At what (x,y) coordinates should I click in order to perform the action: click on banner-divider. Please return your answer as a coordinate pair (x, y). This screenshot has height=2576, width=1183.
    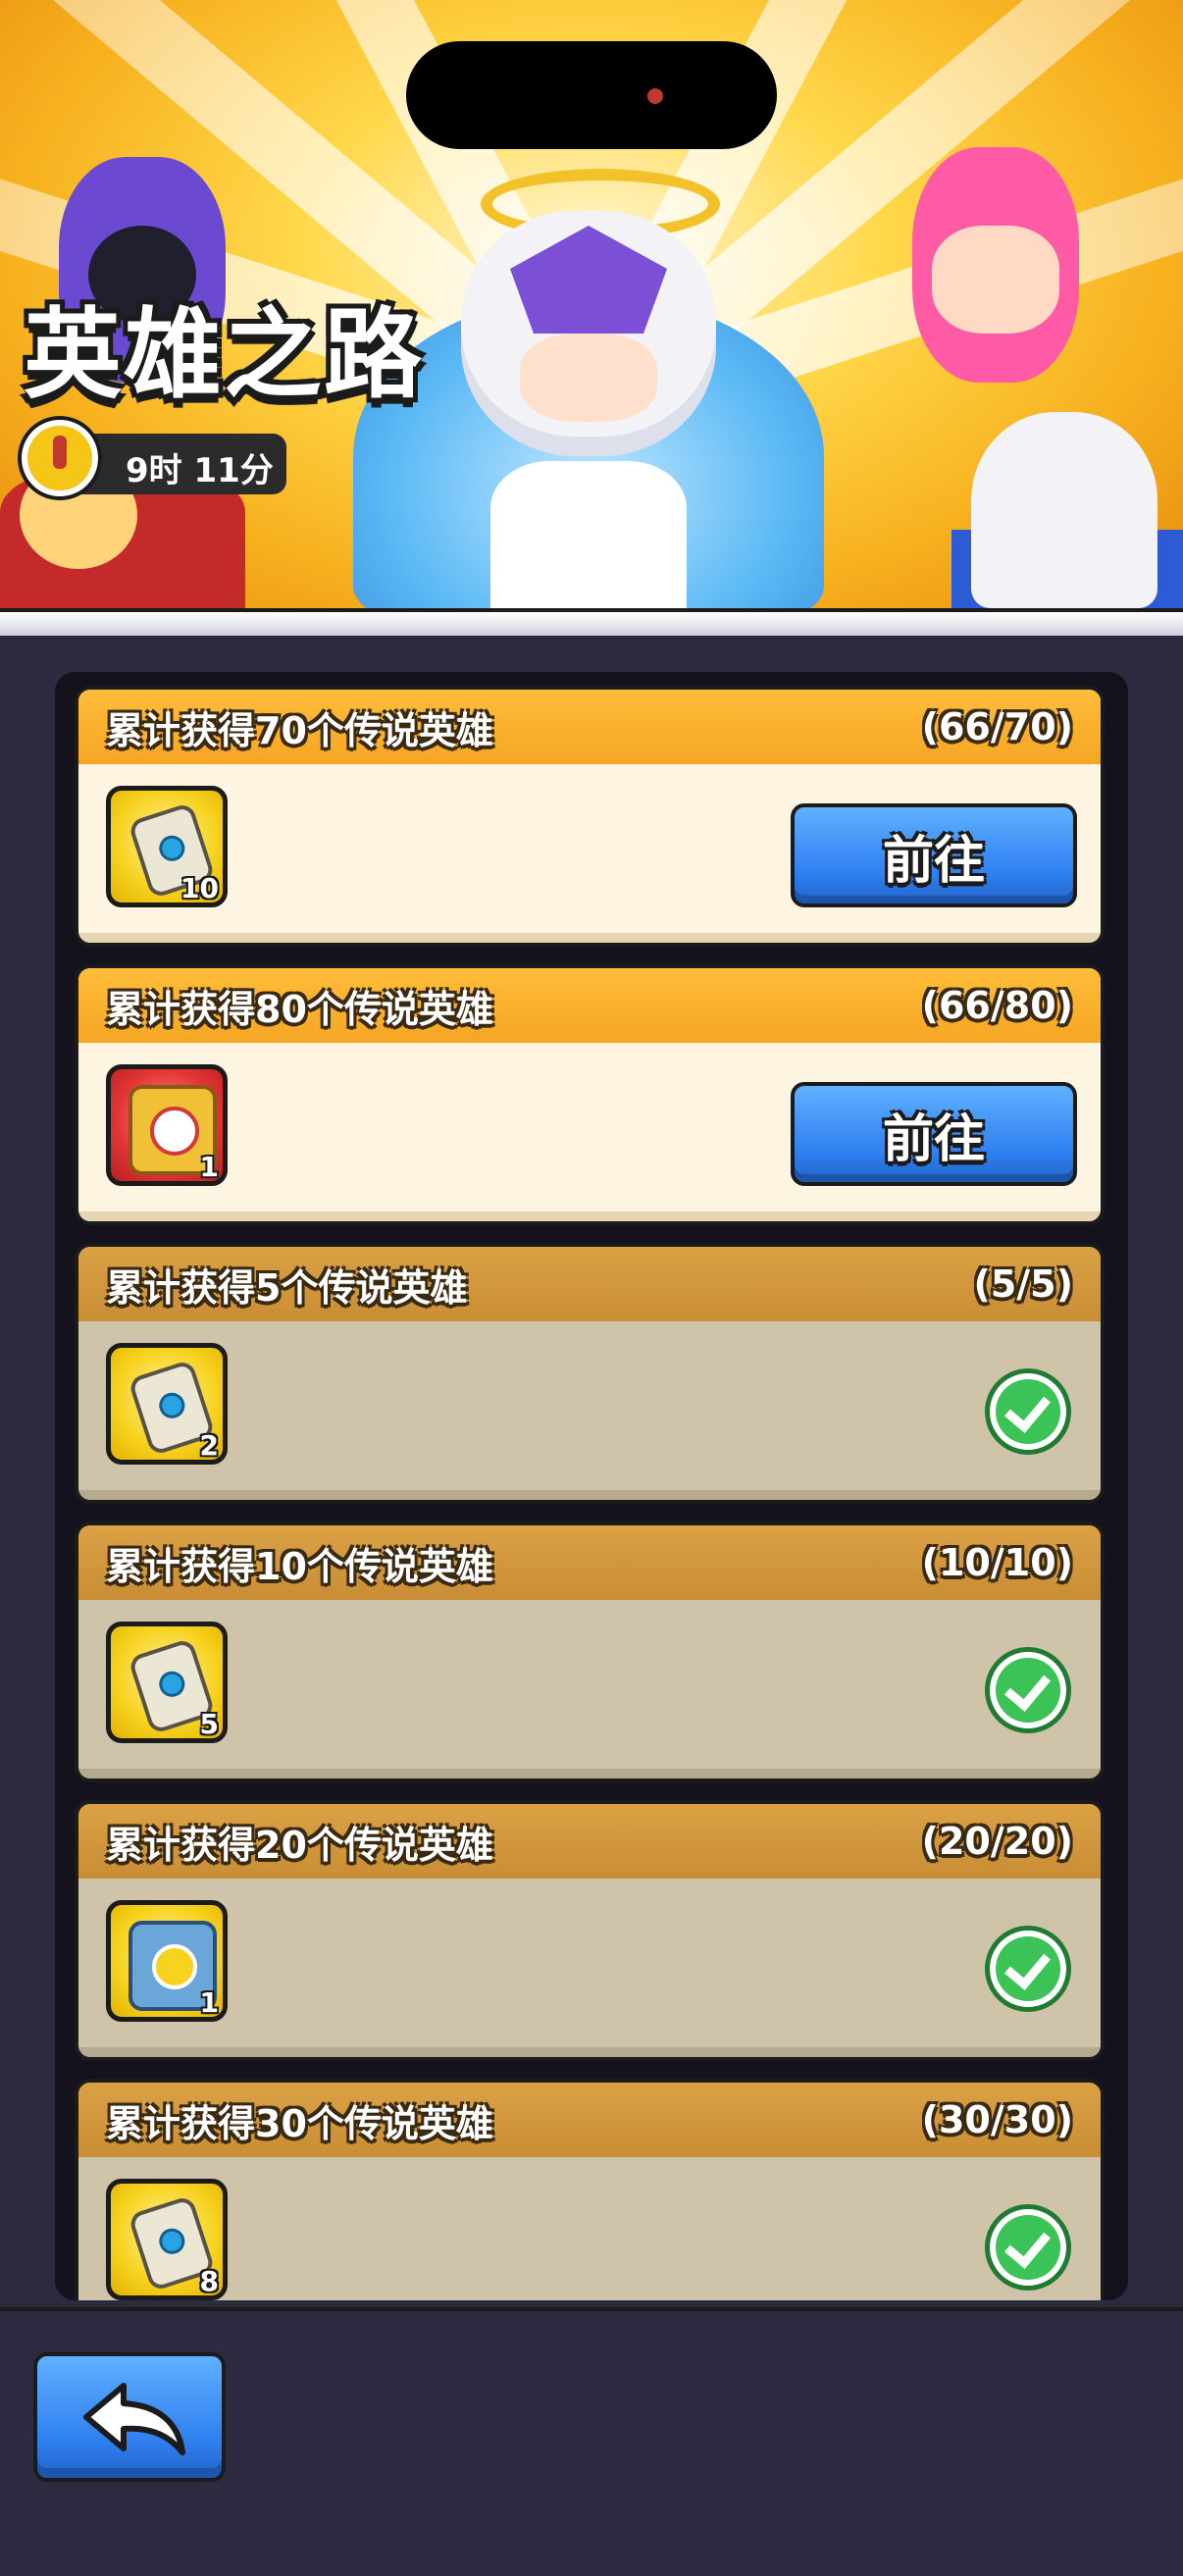
    Looking at the image, I should click on (591, 622).